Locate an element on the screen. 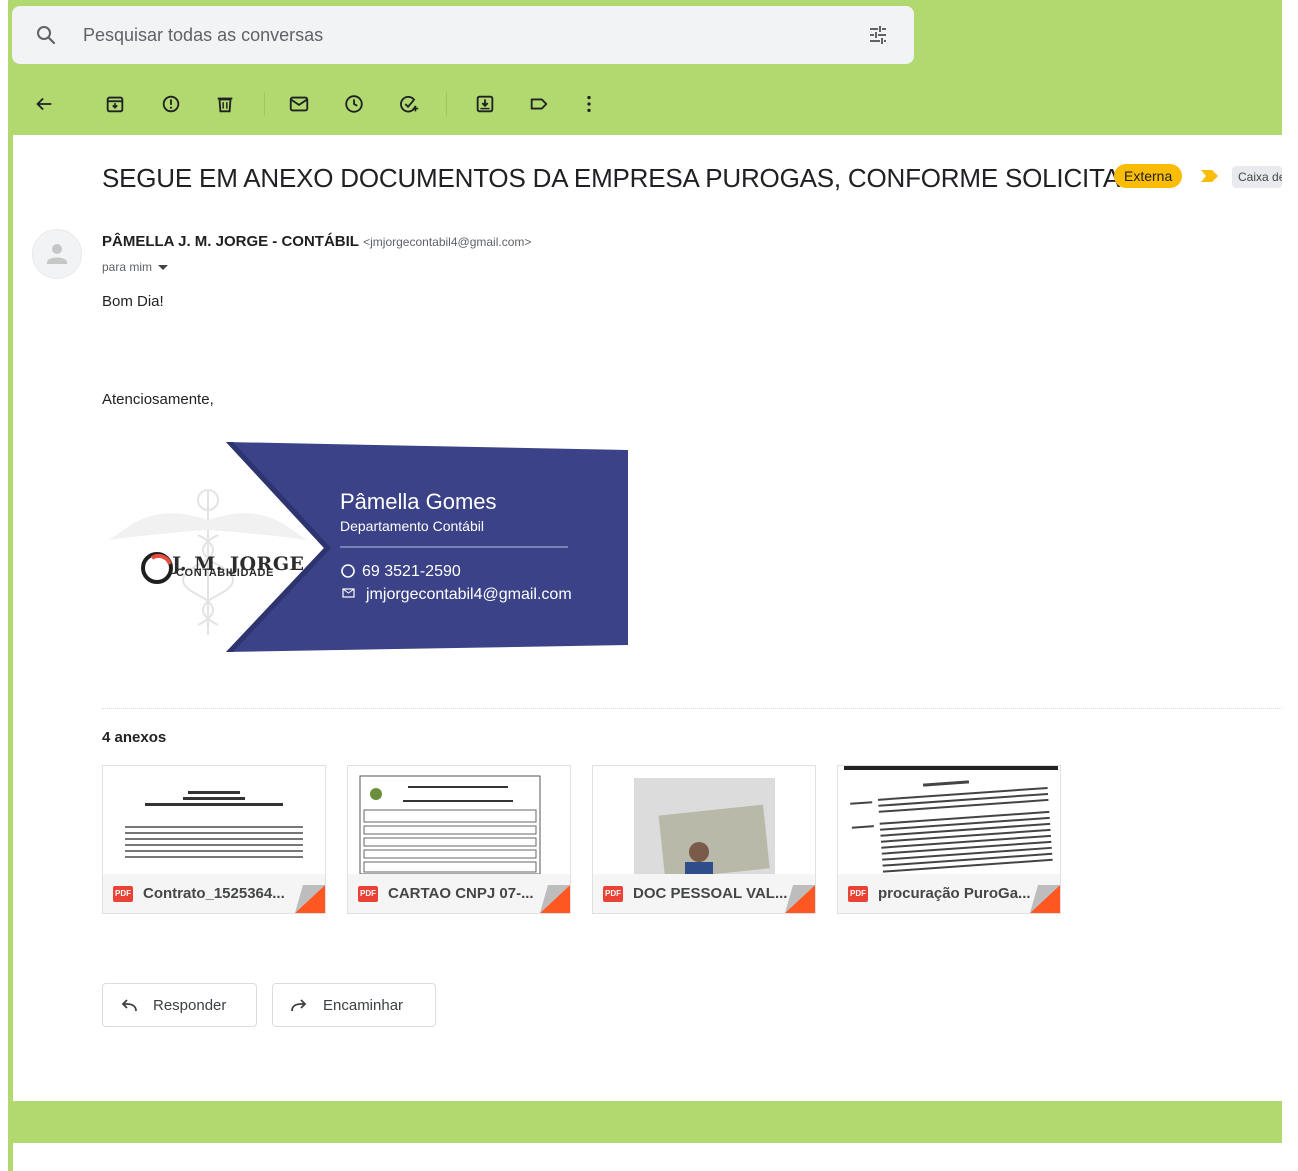 The image size is (1298, 1171). external-badge: Externa is located at coordinates (1148, 176).